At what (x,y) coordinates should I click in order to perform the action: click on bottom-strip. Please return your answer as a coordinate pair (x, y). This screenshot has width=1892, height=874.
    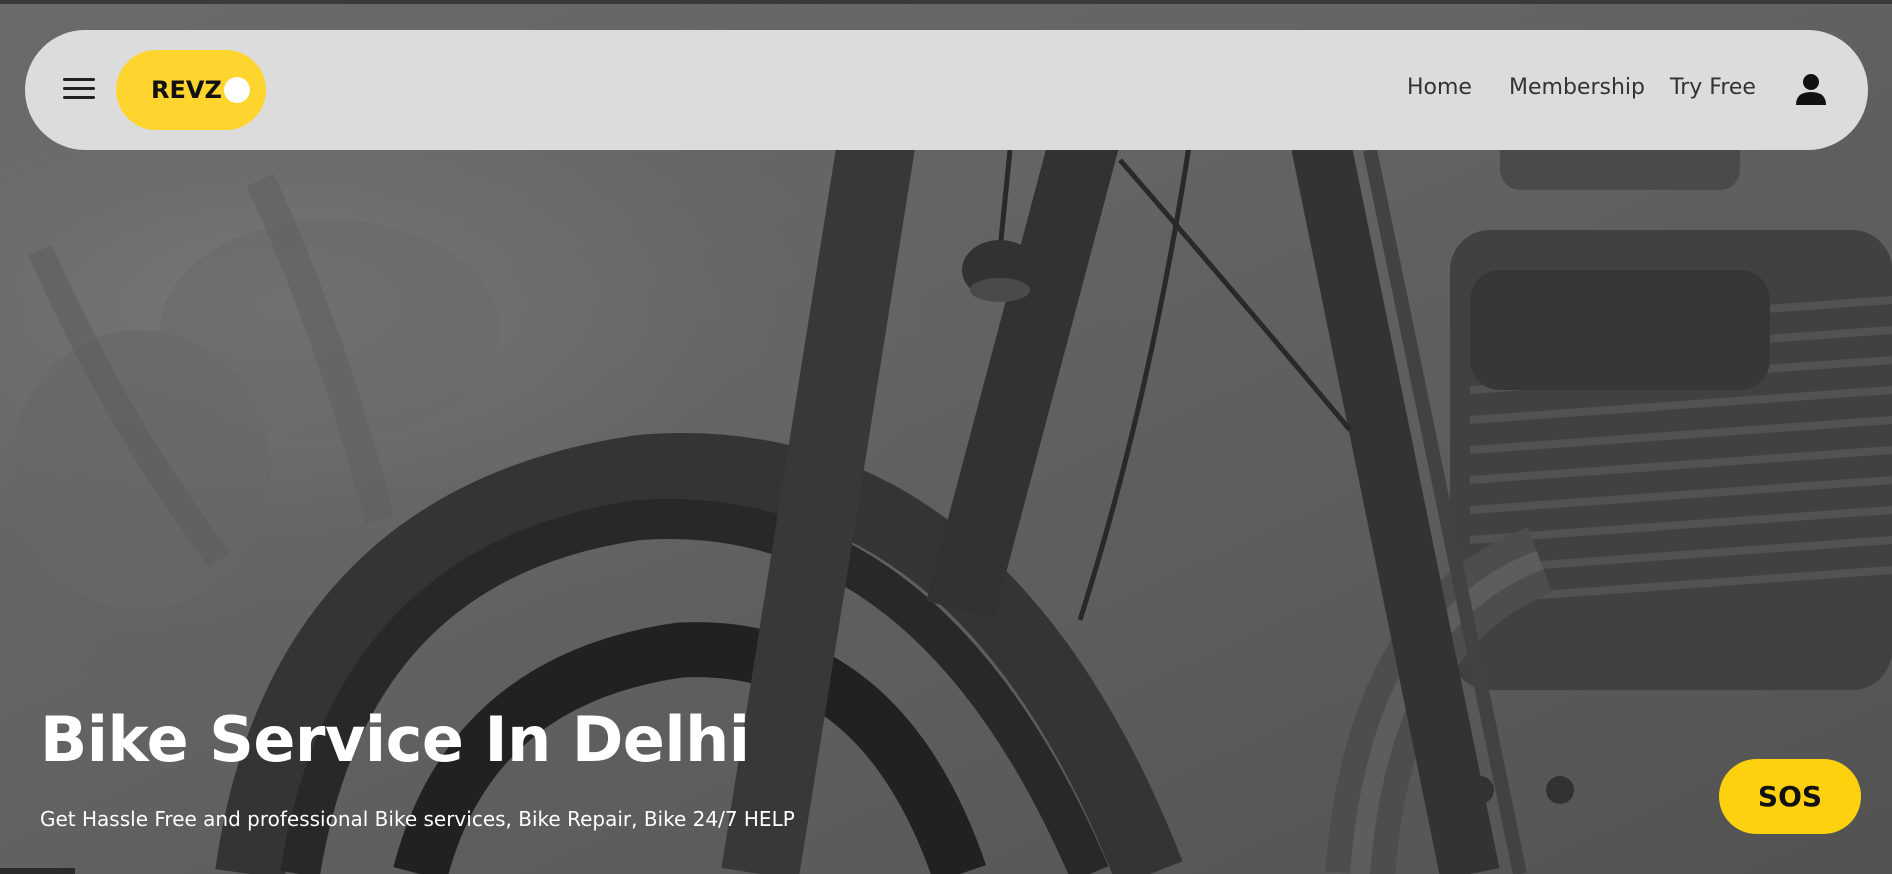
    Looking at the image, I should click on (37, 871).